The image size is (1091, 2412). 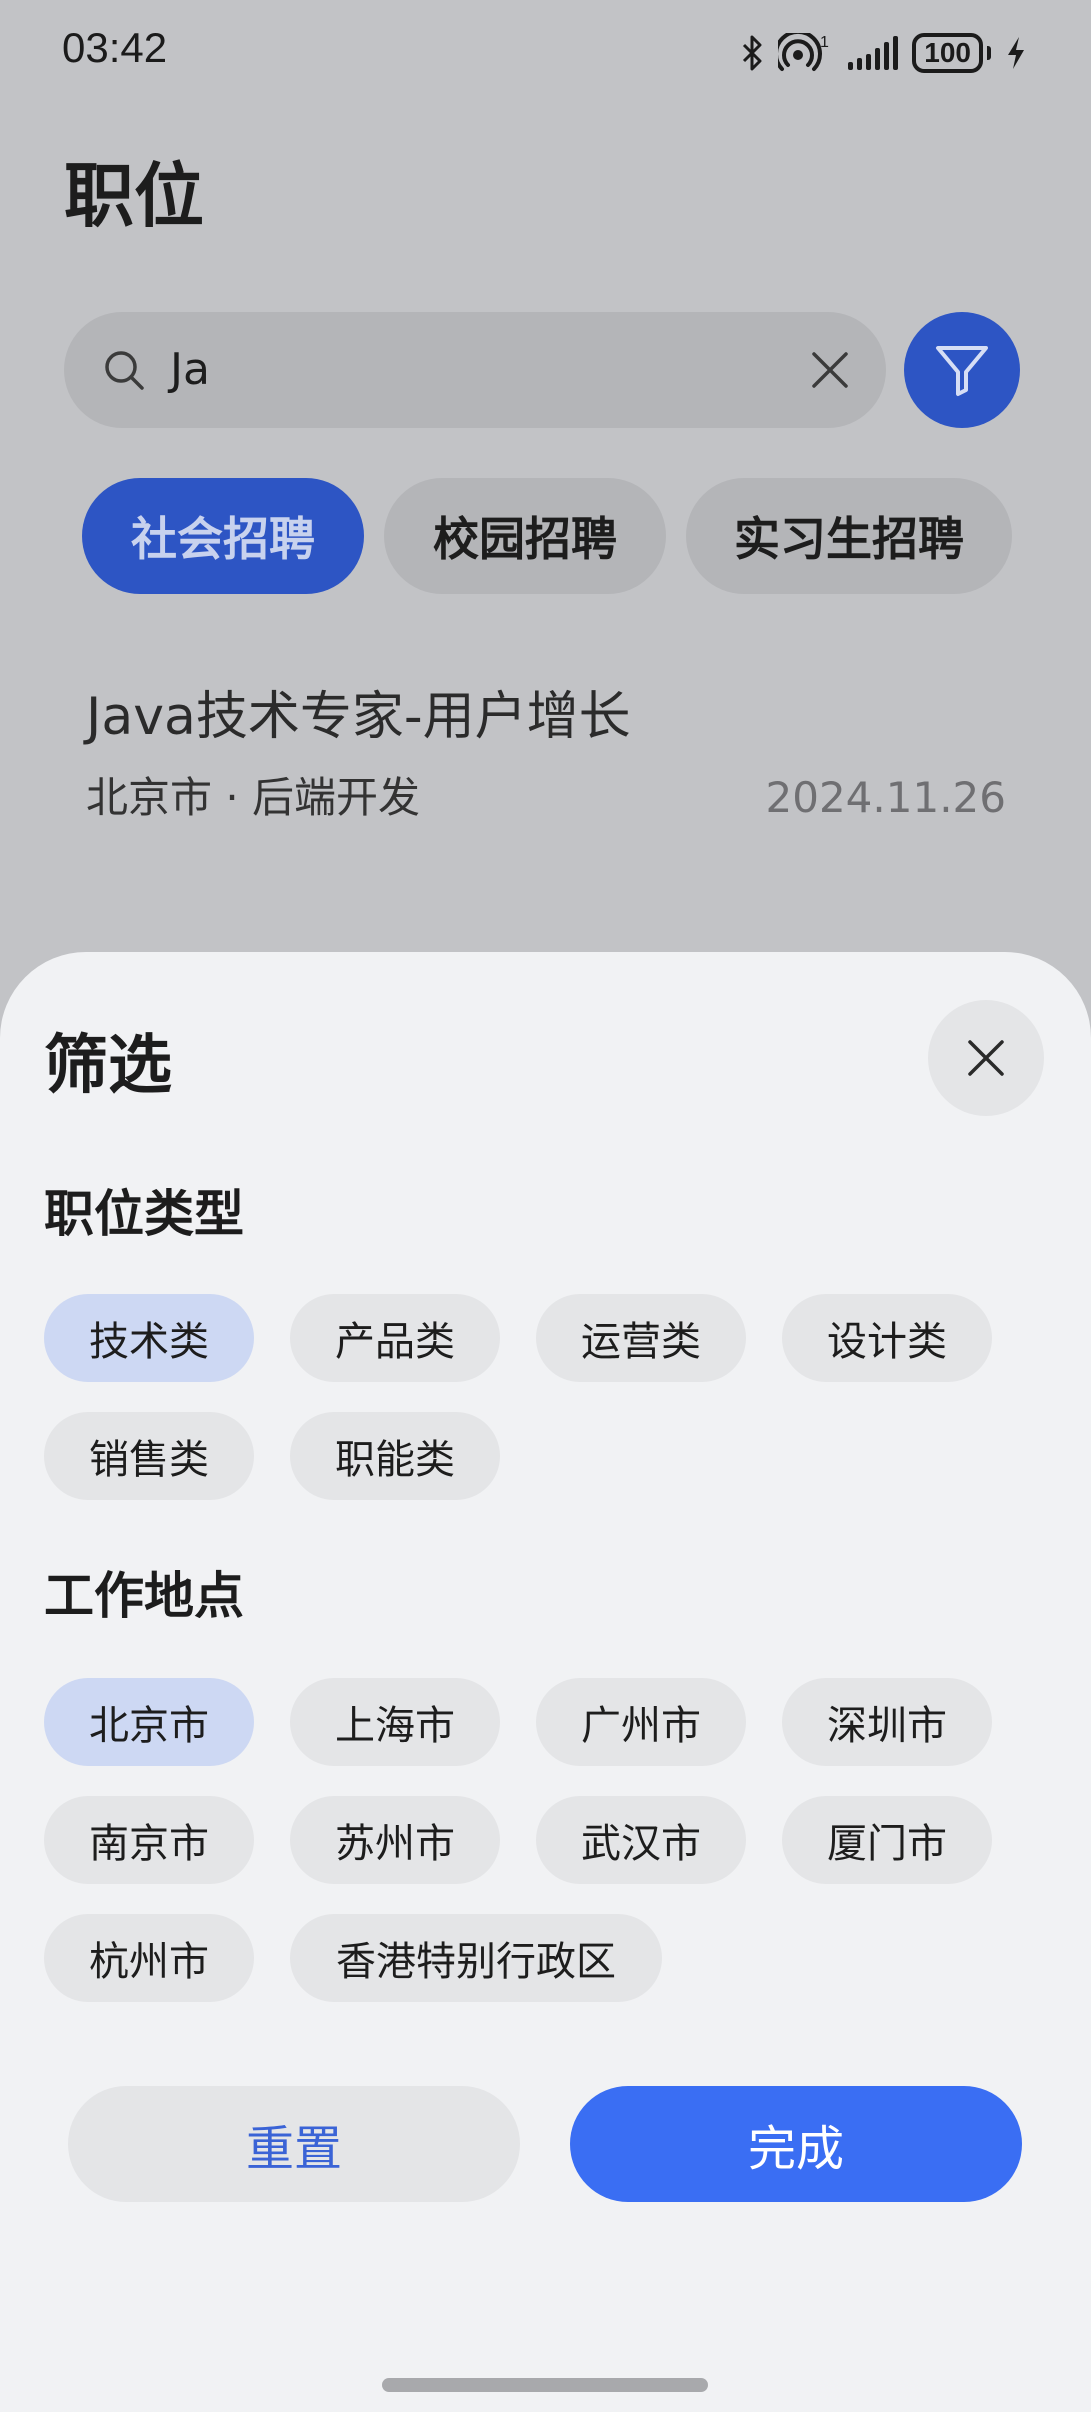 What do you see at coordinates (358, 717) in the screenshot?
I see `job-title: Java技术专家-用户增长` at bounding box center [358, 717].